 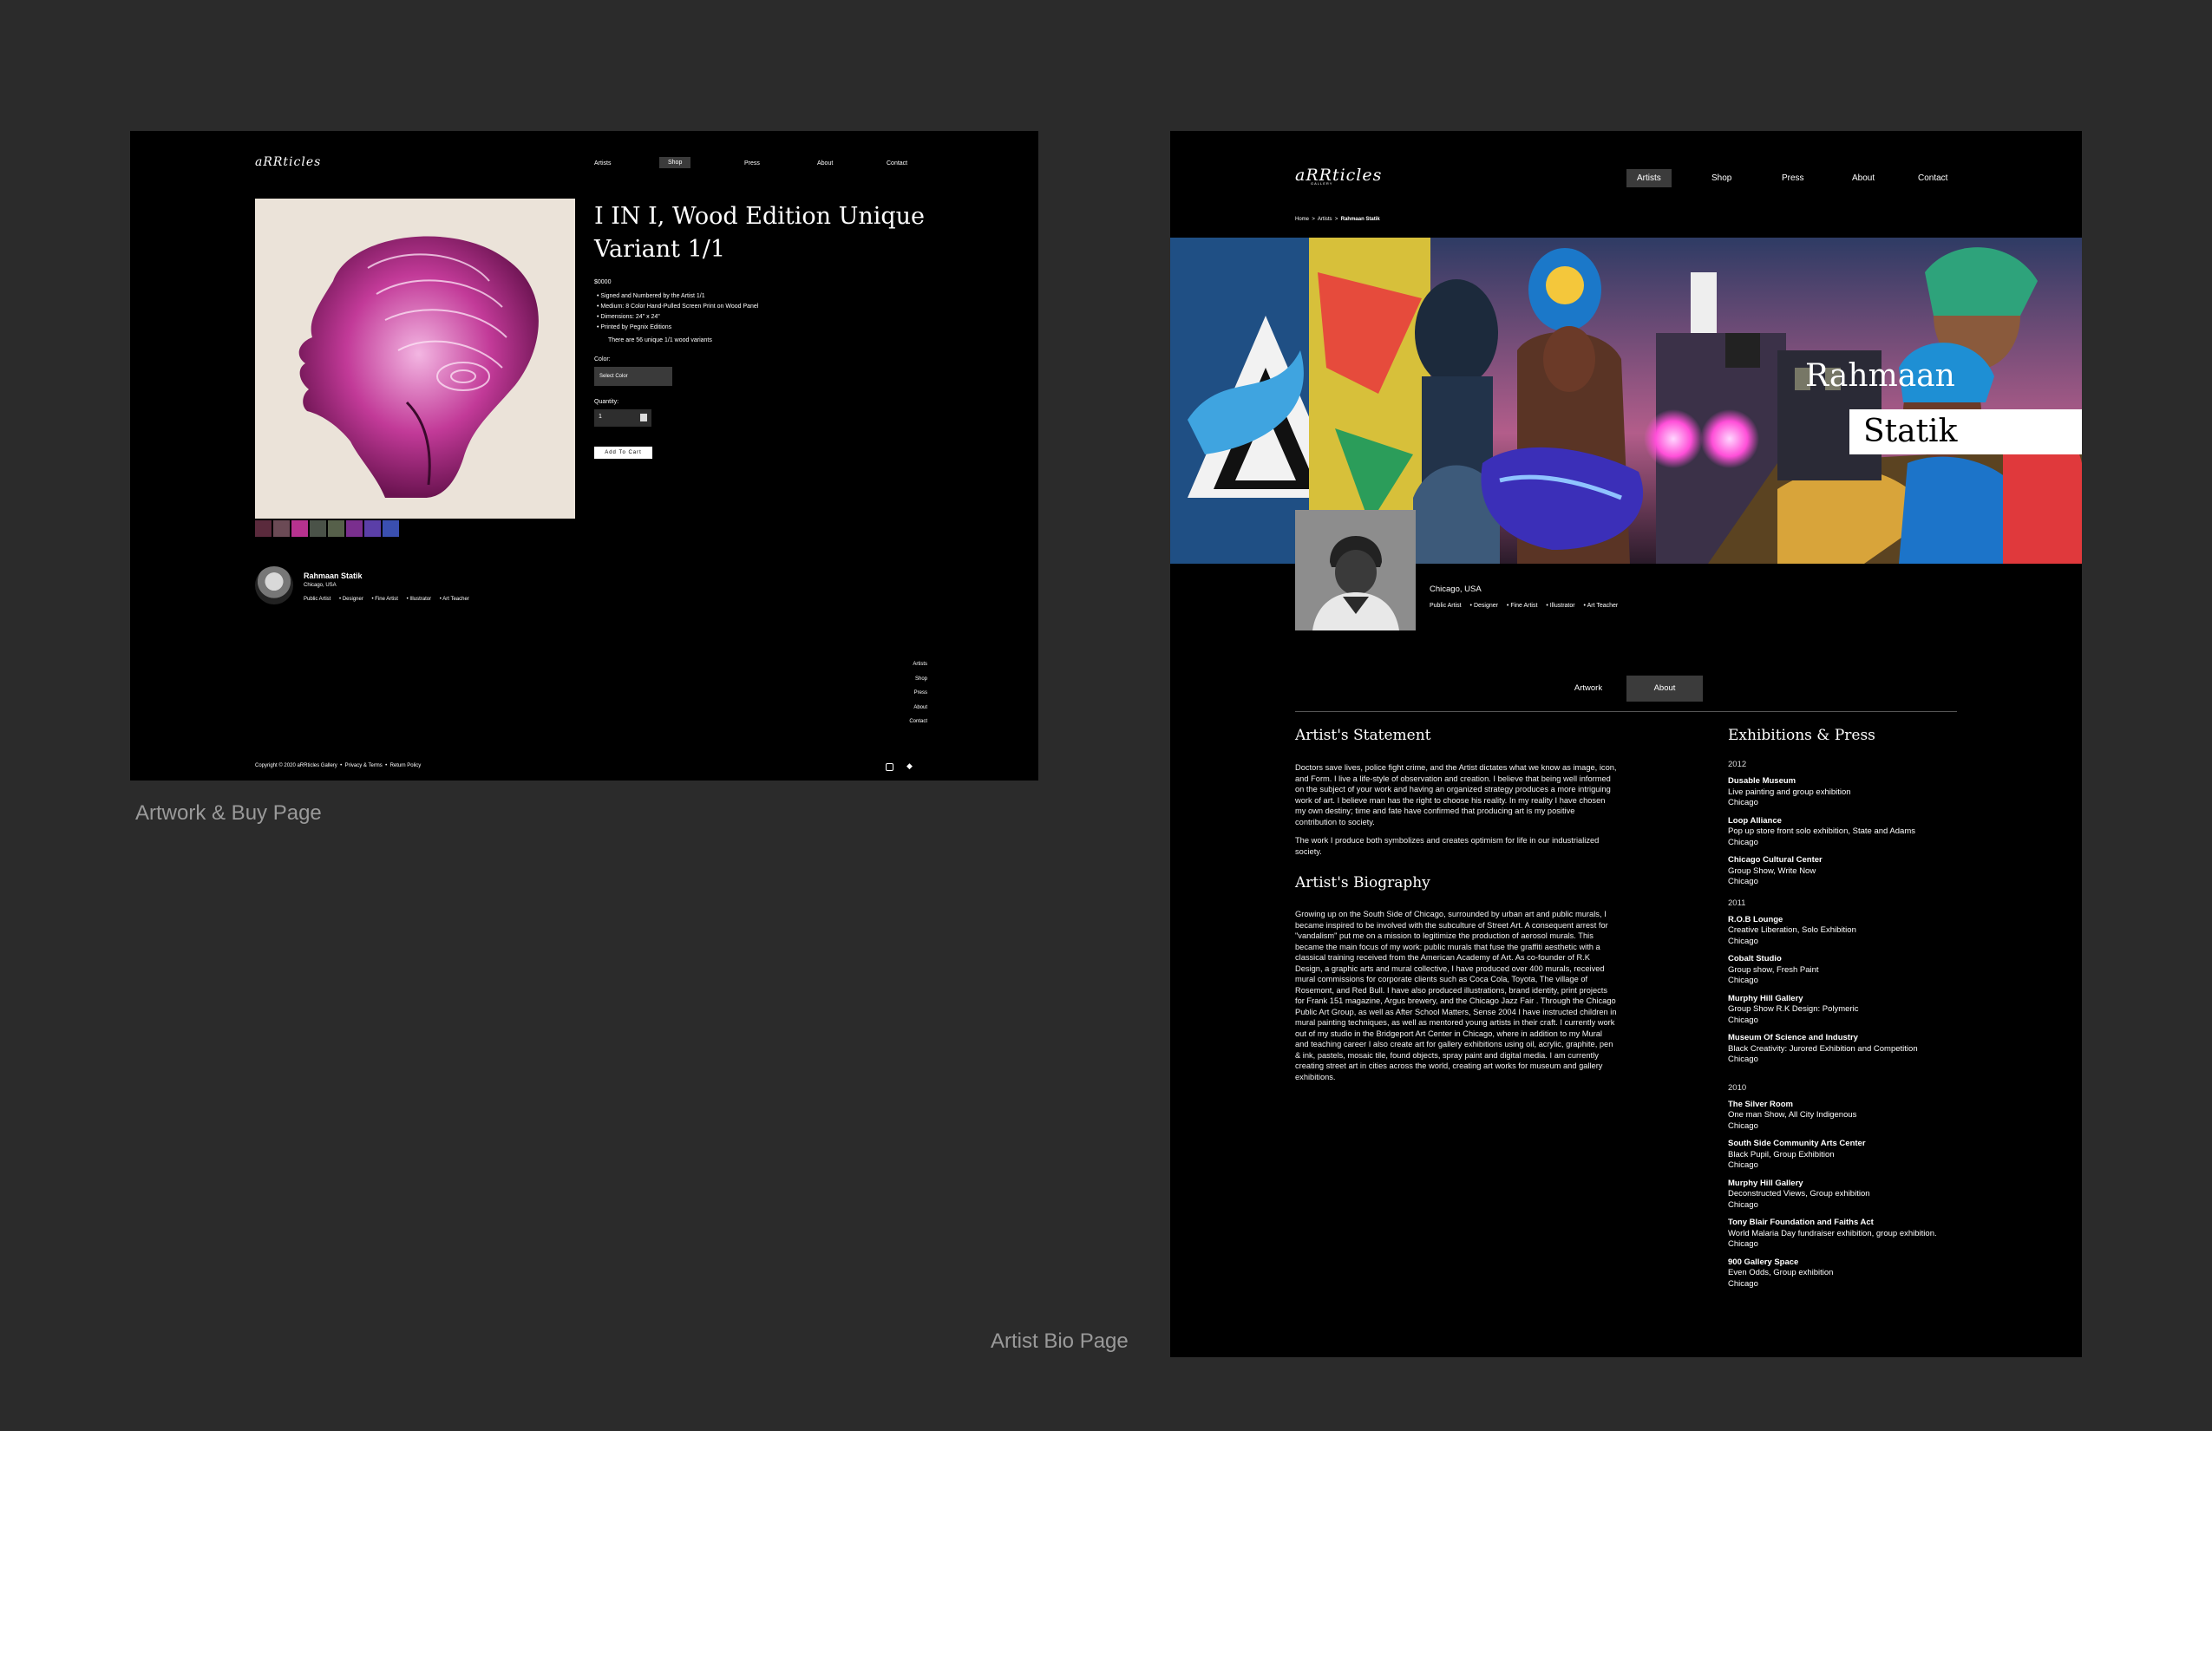 I want to click on role-tag: Art Teacher, so click(x=1601, y=606).